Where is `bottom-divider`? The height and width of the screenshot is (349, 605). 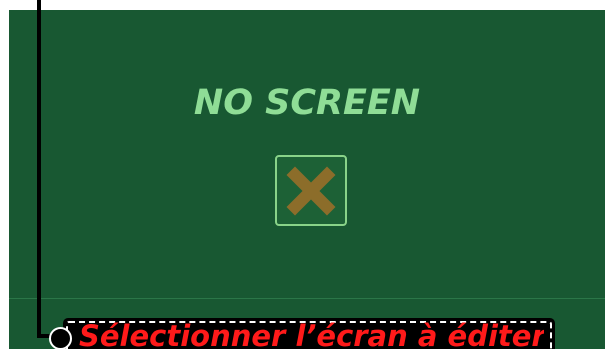
bottom-divider is located at coordinates (307, 298).